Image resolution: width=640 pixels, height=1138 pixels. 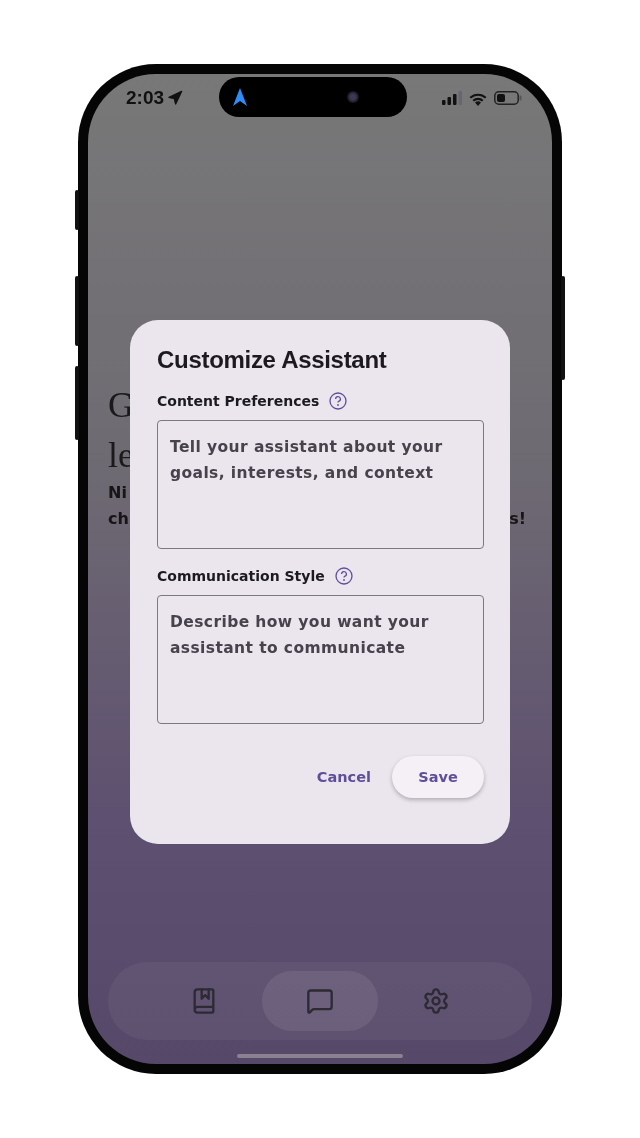 I want to click on body-text: s!, so click(x=517, y=519).